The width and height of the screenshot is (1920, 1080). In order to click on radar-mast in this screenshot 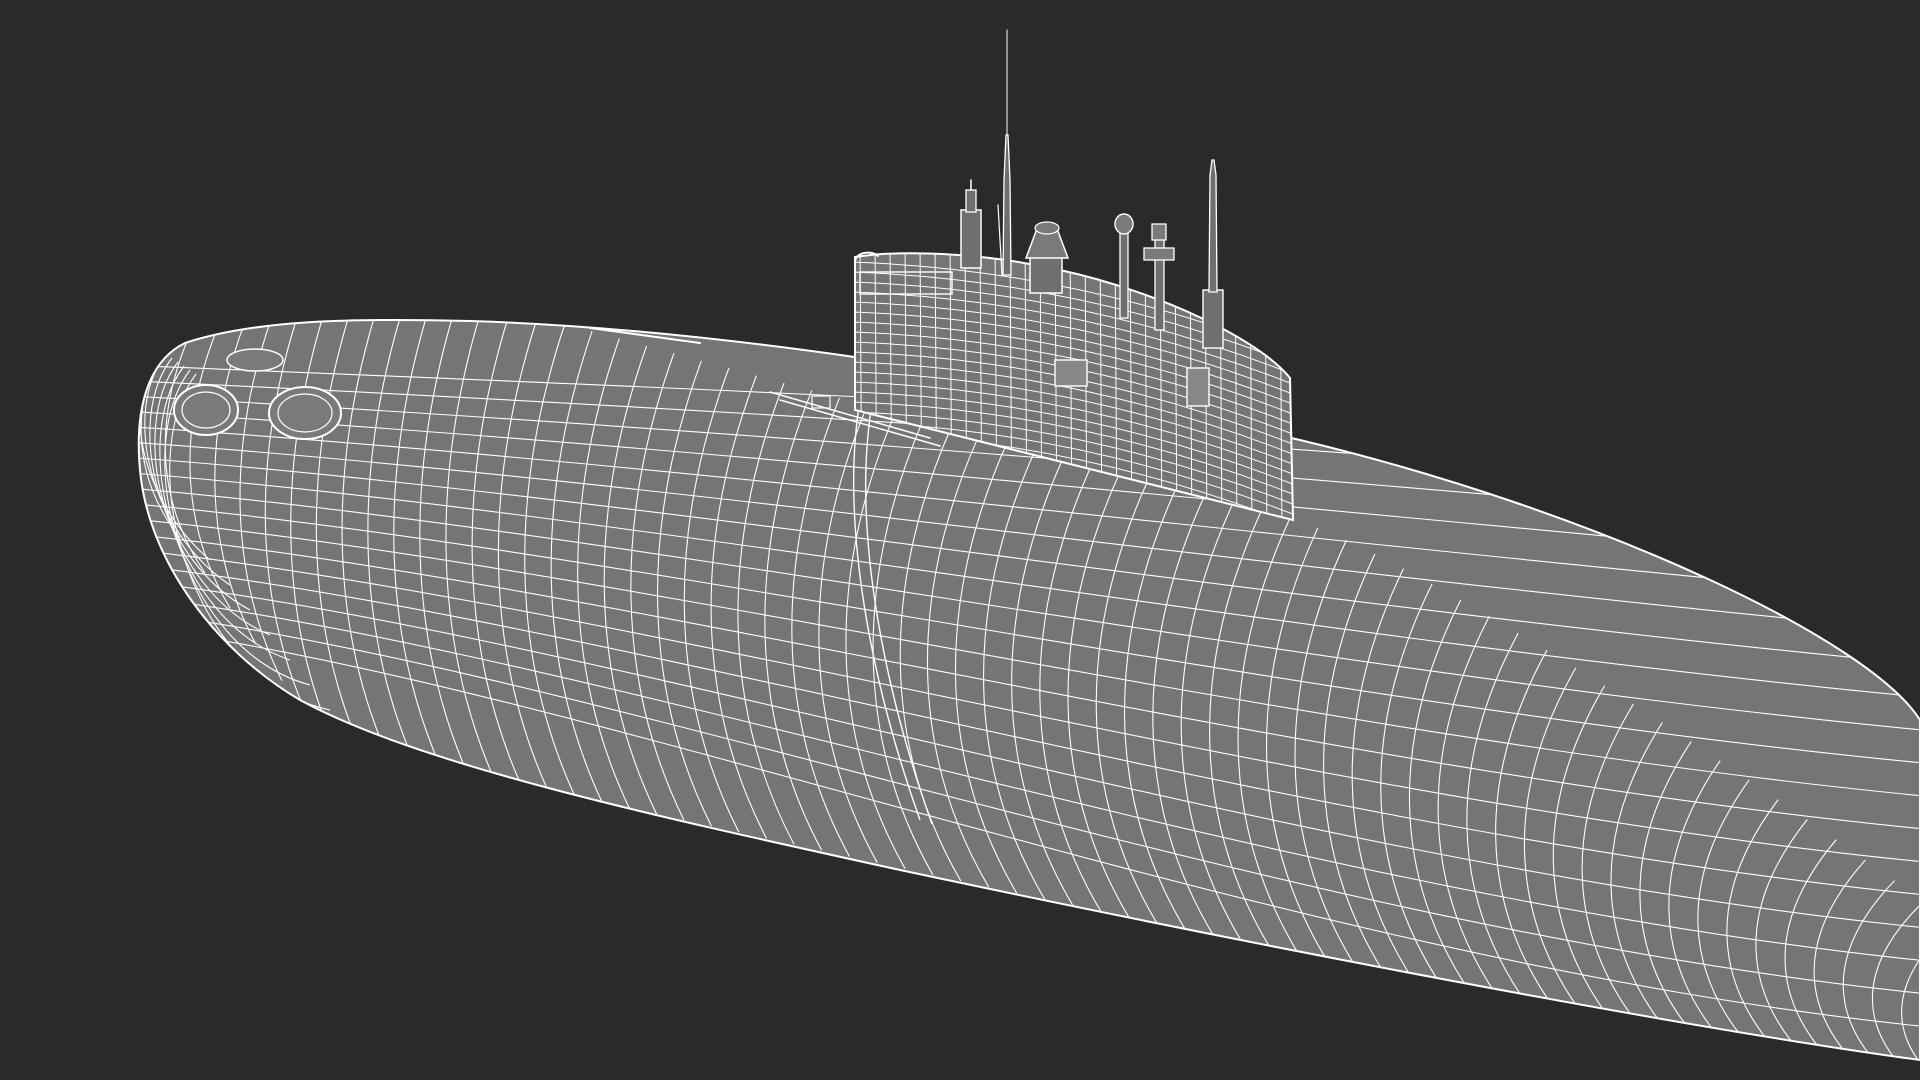, I will do `click(1047, 257)`.